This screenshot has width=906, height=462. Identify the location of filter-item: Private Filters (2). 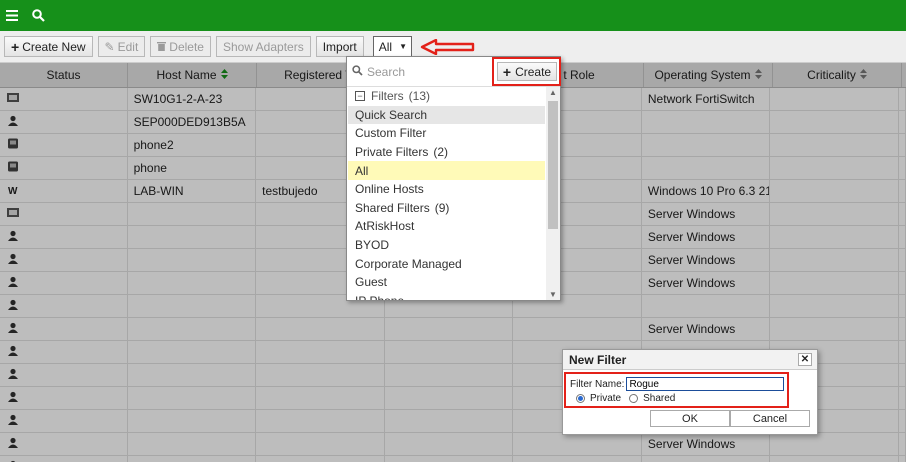
(446, 152).